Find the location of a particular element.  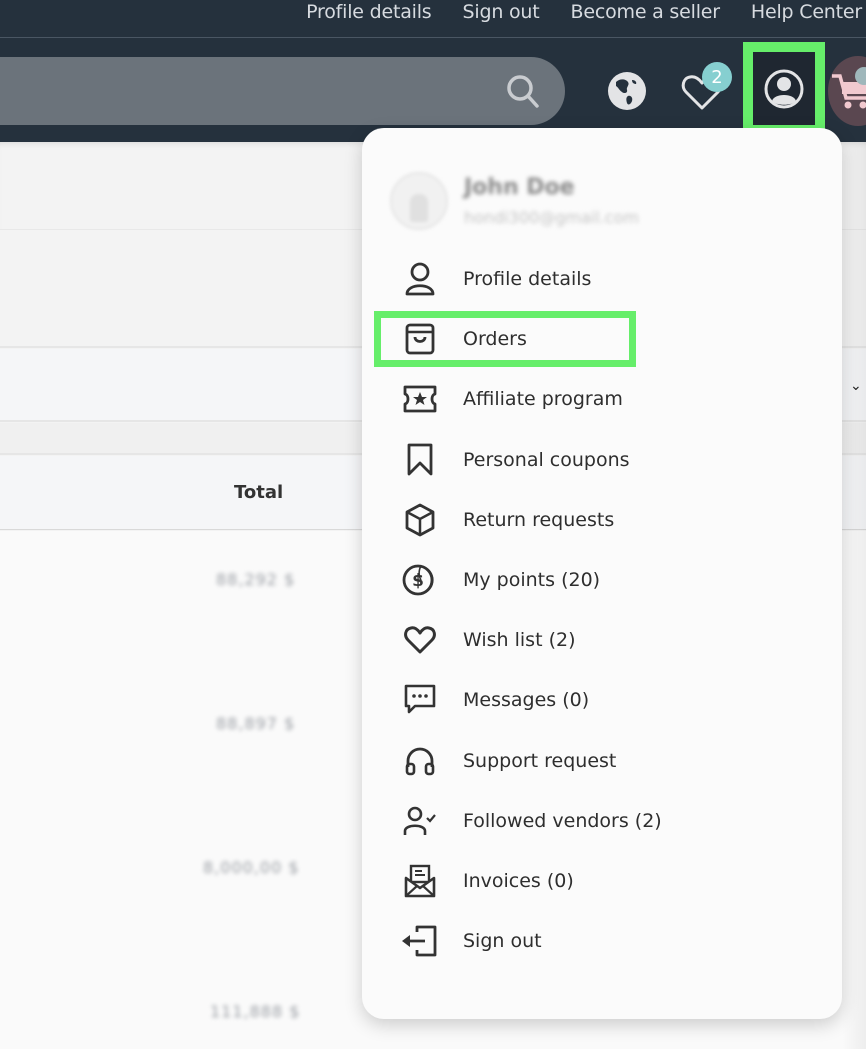

bookmark-icon is located at coordinates (420, 459).